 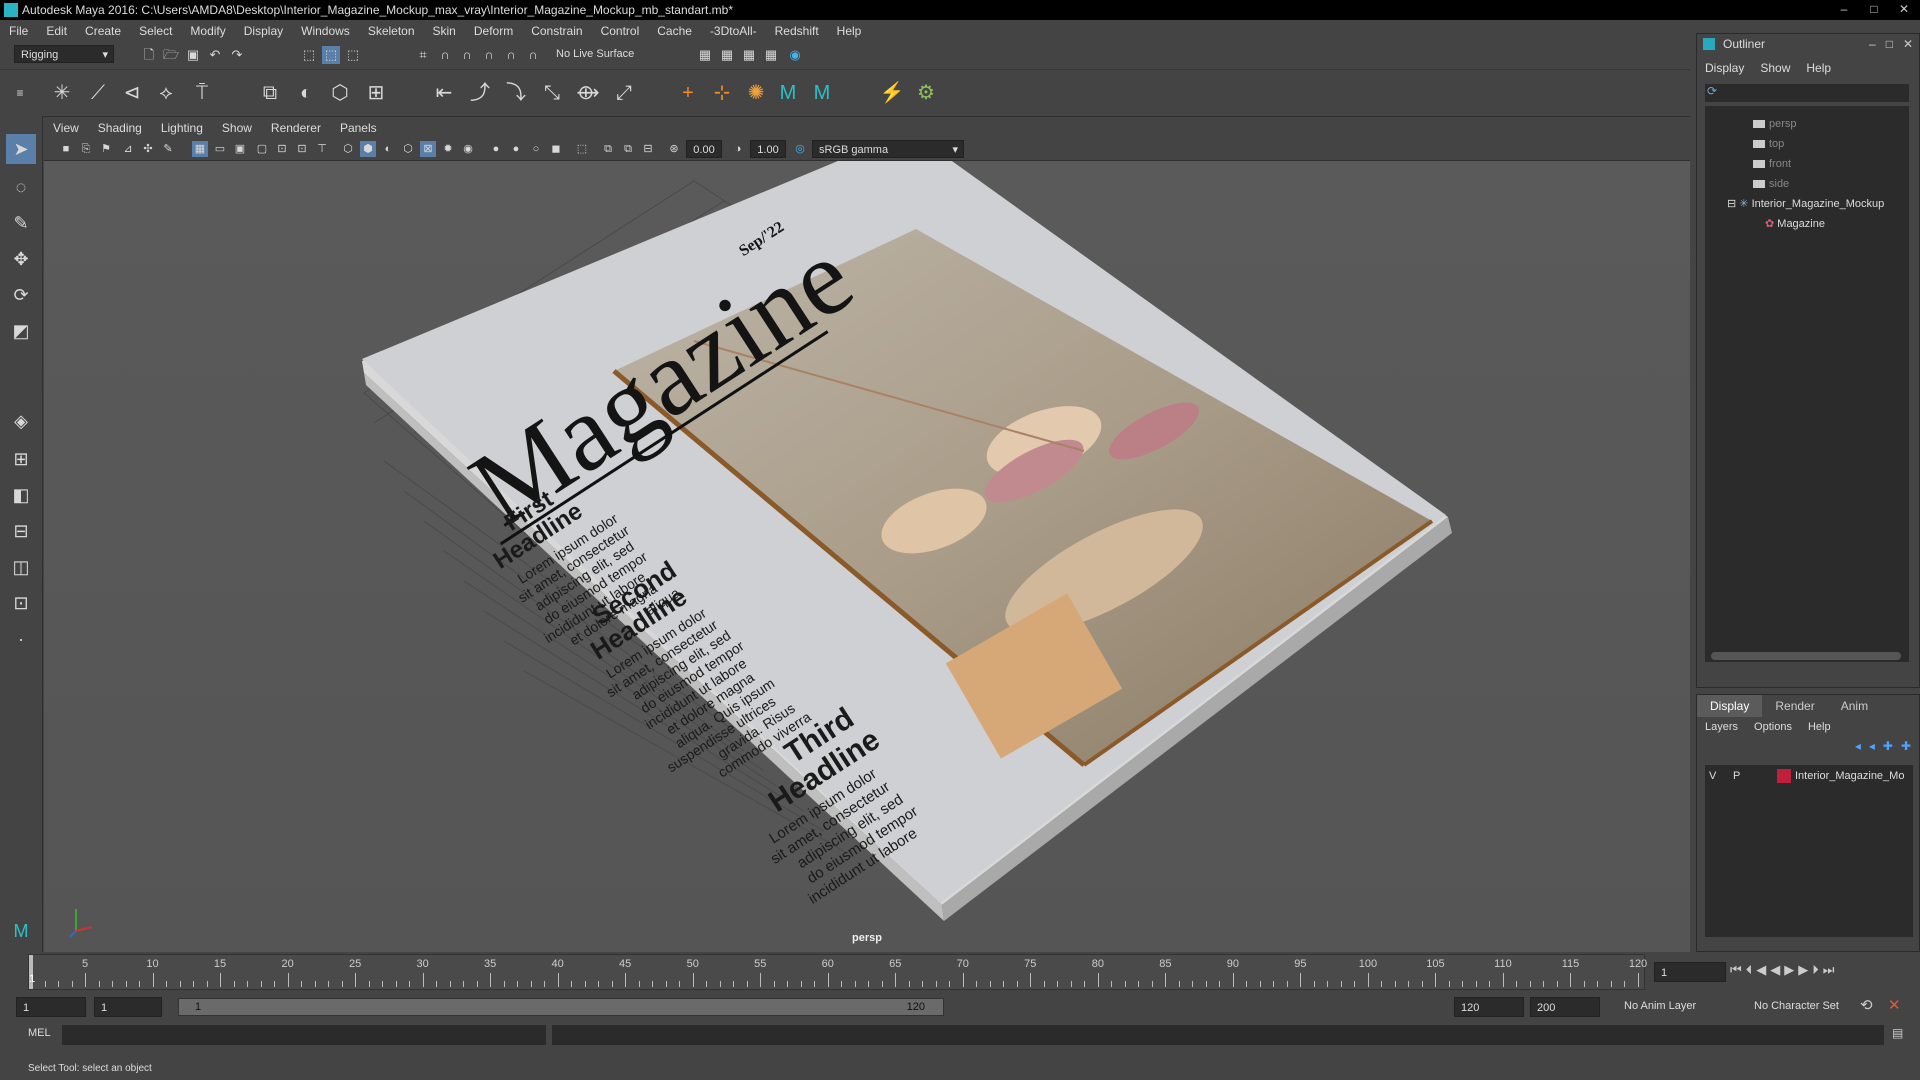 I want to click on step-back-frame-icon: ◀, so click(x=1761, y=970).